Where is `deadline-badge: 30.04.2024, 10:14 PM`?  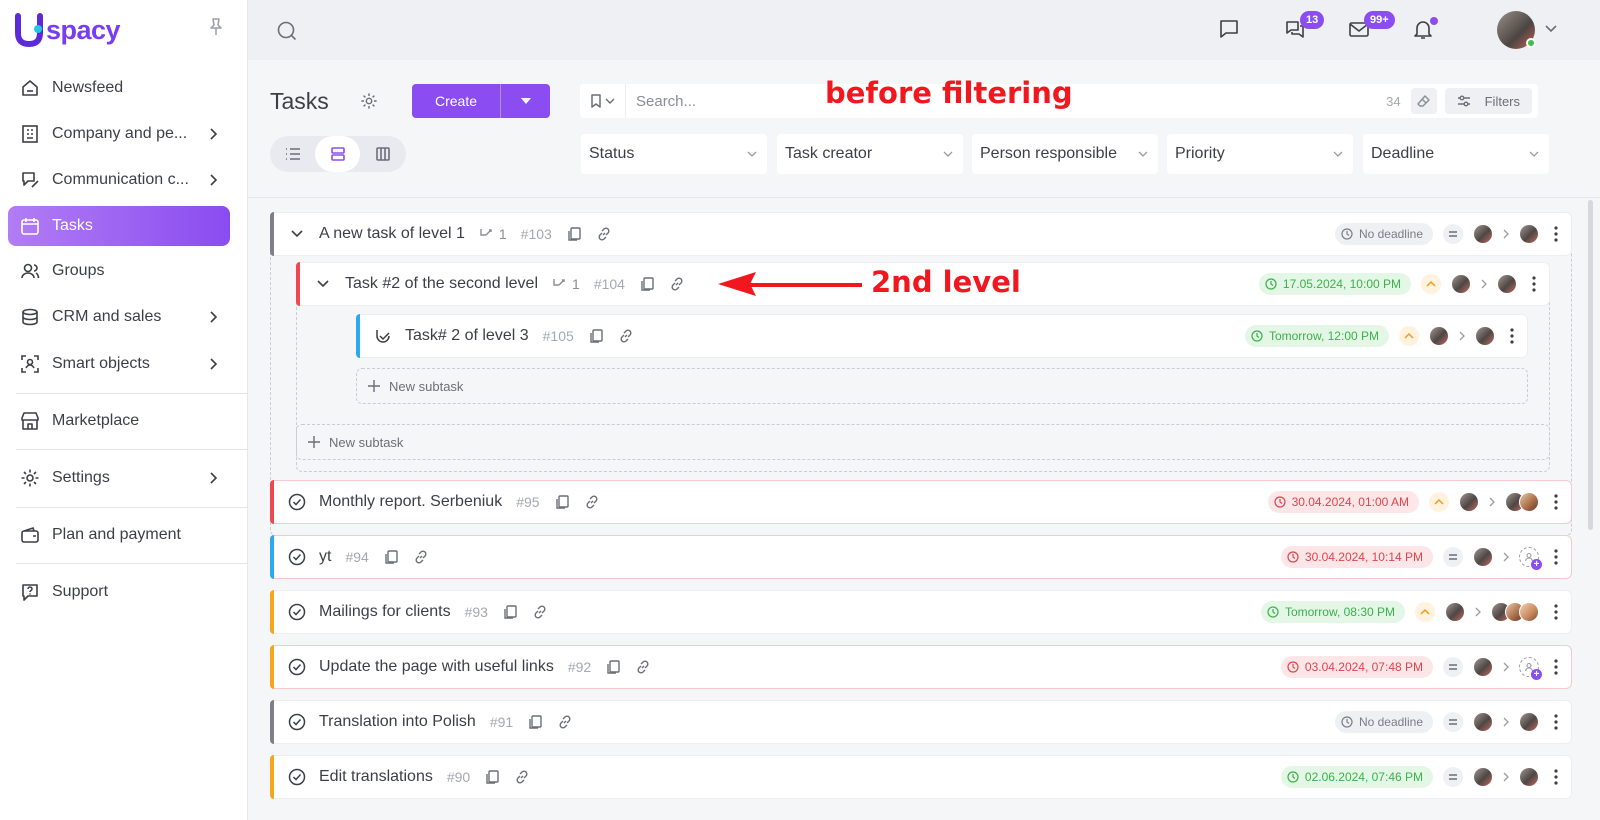
deadline-badge: 30.04.2024, 10:14 PM is located at coordinates (1356, 557).